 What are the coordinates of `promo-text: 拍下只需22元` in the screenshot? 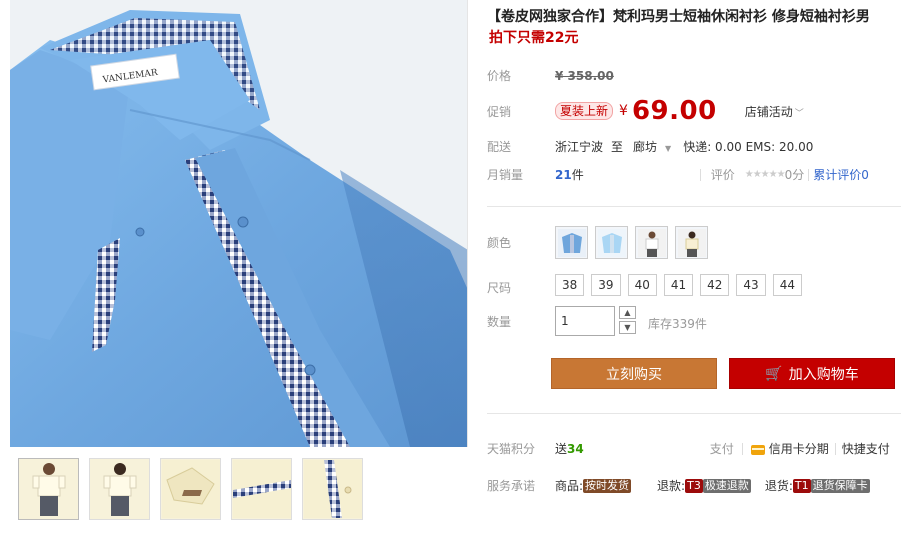 It's located at (534, 38).